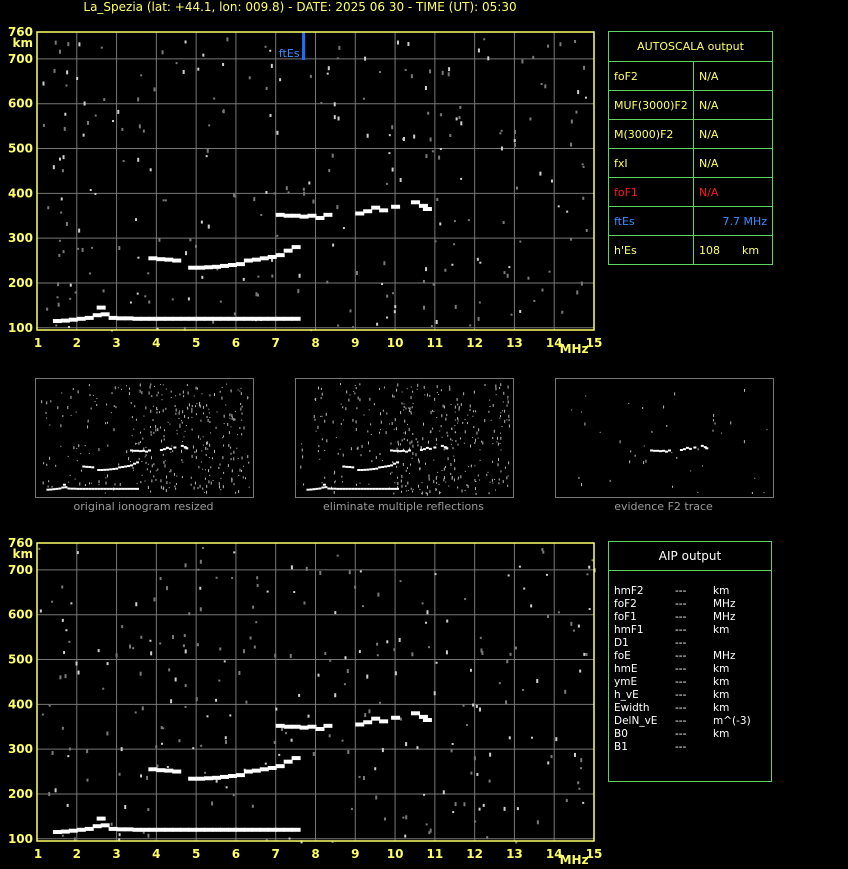  What do you see at coordinates (681, 630) in the screenshot?
I see `aip-value: ---` at bounding box center [681, 630].